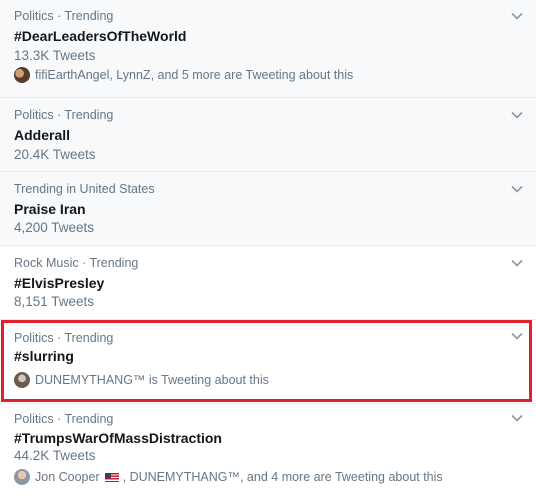 This screenshot has height=496, width=536. Describe the element at coordinates (67, 477) in the screenshot. I see `context-user: Jon Cooper` at that location.